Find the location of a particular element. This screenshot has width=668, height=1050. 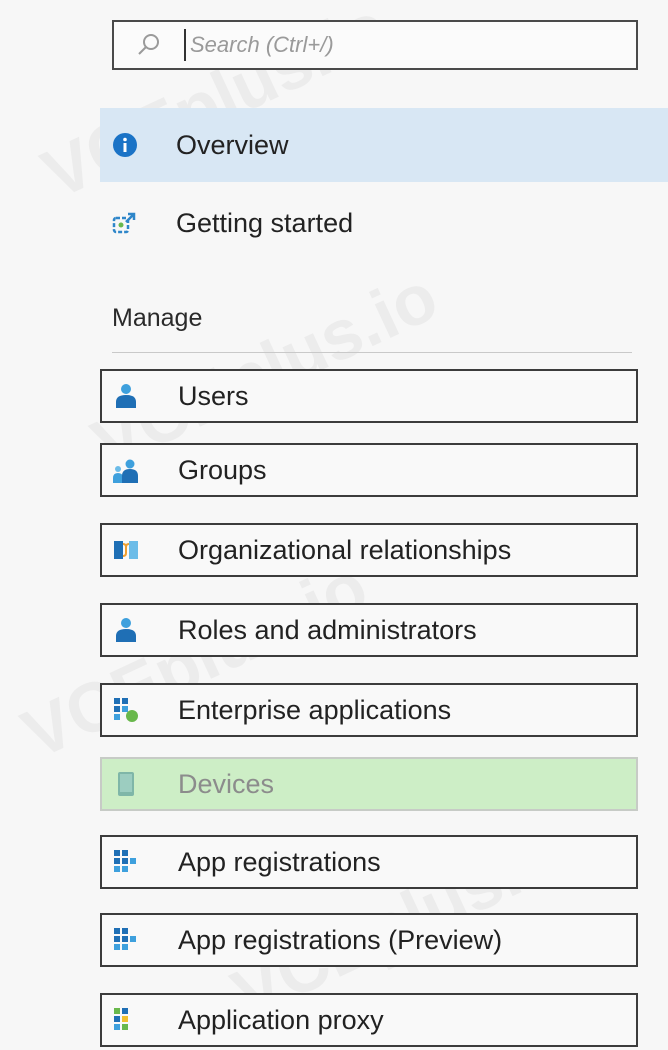

app-registrations-preview-icon is located at coordinates (125, 939).